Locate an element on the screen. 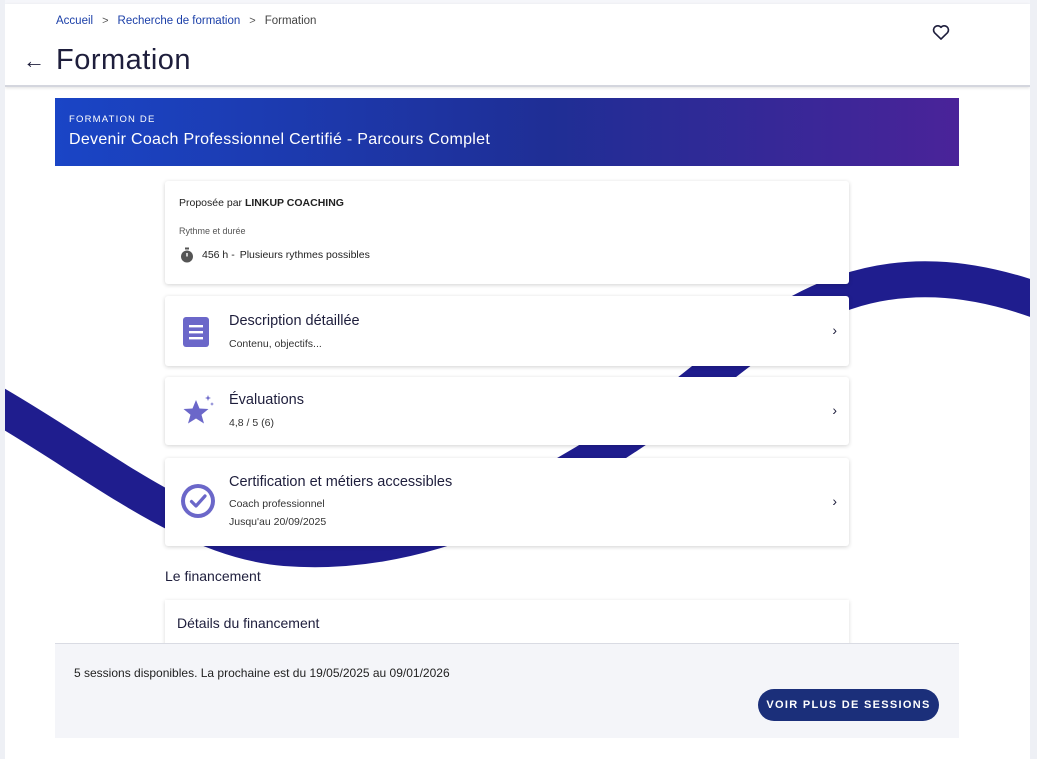  certified-badge-icon is located at coordinates (198, 501).